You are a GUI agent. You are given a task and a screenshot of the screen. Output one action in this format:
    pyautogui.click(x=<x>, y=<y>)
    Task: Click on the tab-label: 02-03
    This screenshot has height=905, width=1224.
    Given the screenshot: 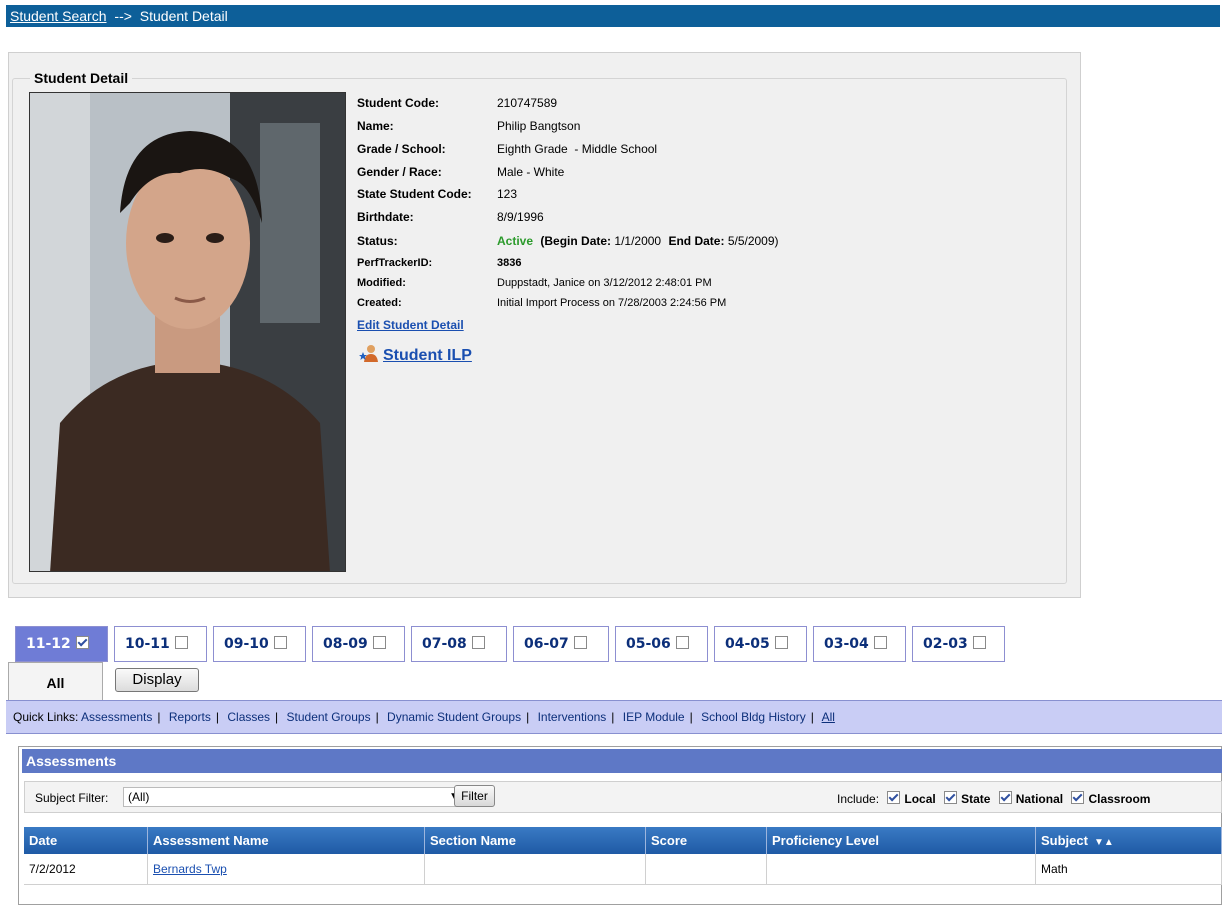 What is the action you would take?
    pyautogui.click(x=945, y=644)
    